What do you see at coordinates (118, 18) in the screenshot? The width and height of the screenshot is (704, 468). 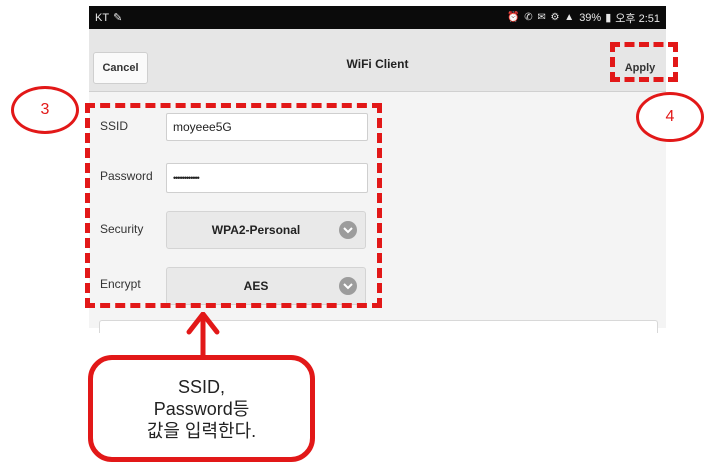 I see `signal-pen-icon: ✎` at bounding box center [118, 18].